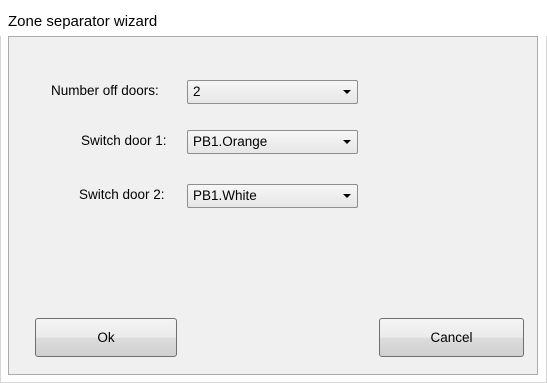 Image resolution: width=547 pixels, height=383 pixels. I want to click on window-title: Zone separator wizard, so click(83, 21).